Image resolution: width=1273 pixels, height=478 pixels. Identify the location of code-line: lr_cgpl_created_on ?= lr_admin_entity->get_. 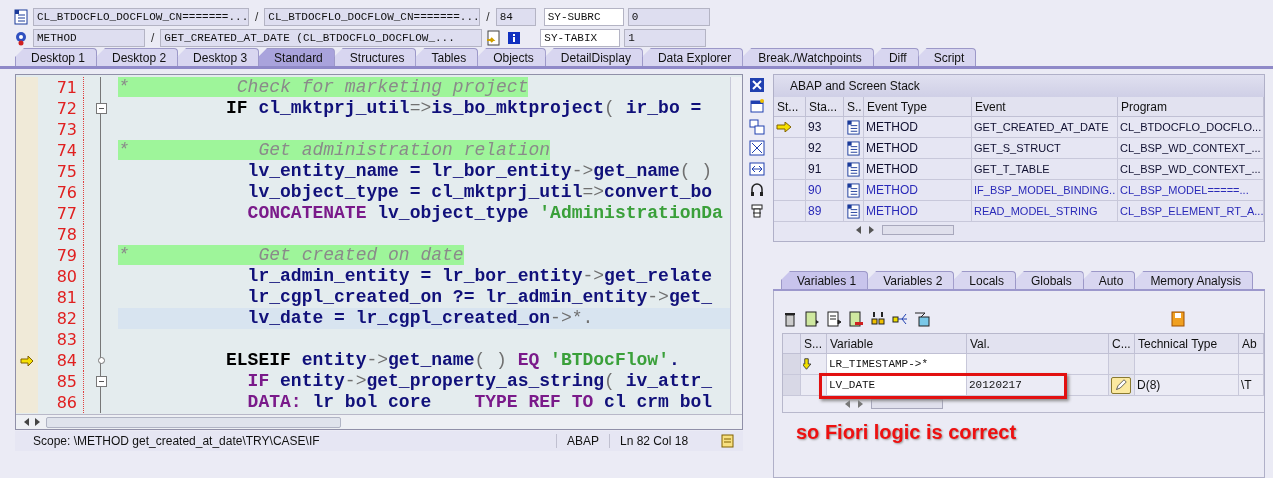
(480, 297).